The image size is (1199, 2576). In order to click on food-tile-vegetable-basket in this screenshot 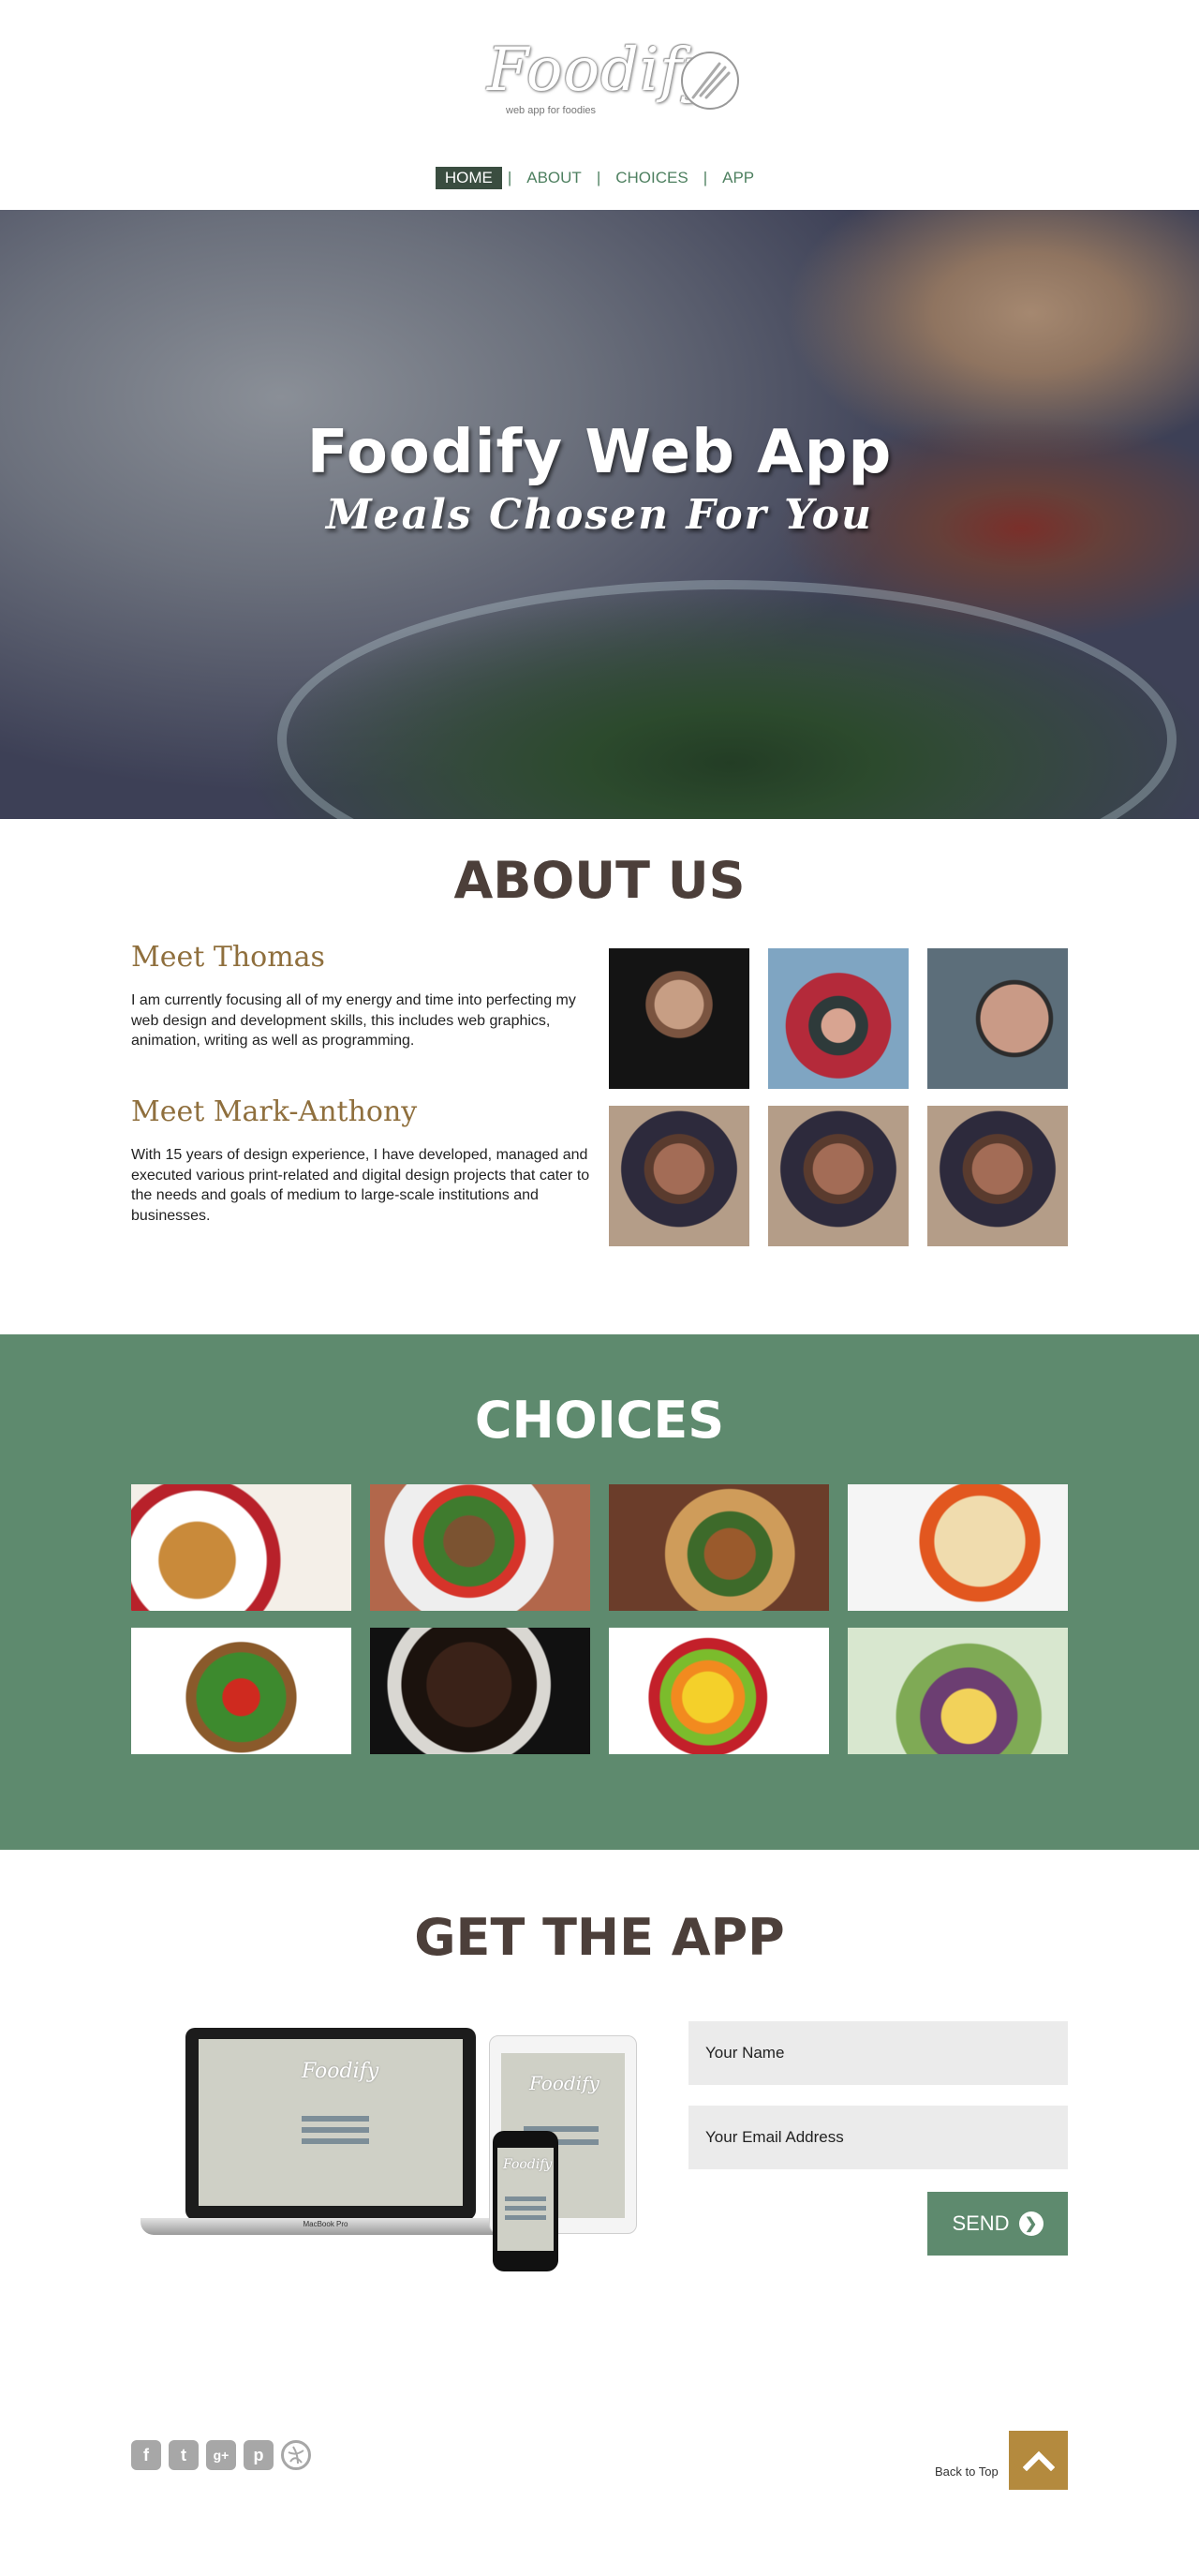, I will do `click(241, 1691)`.